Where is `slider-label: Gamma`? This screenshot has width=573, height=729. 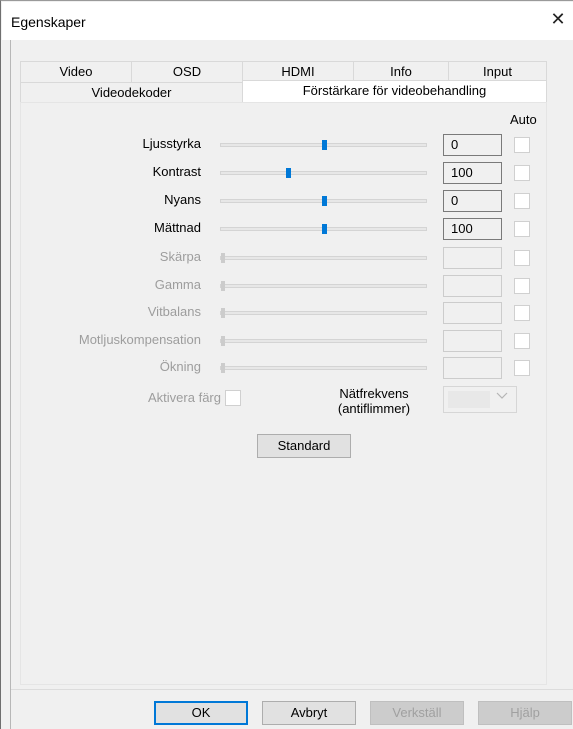 slider-label: Gamma is located at coordinates (177, 284).